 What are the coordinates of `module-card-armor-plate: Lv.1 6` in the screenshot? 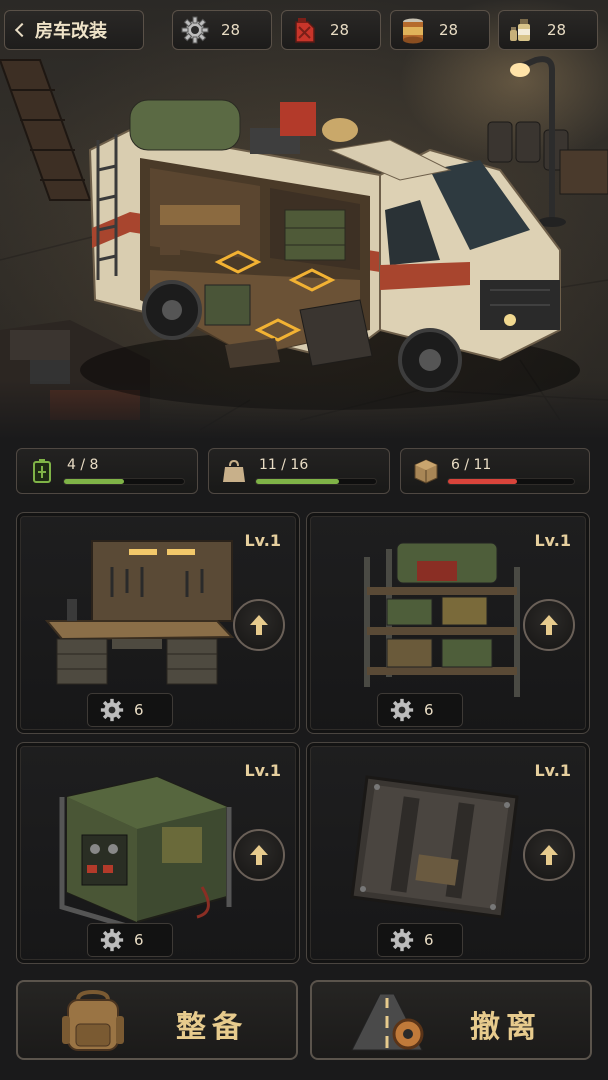 It's located at (448, 853).